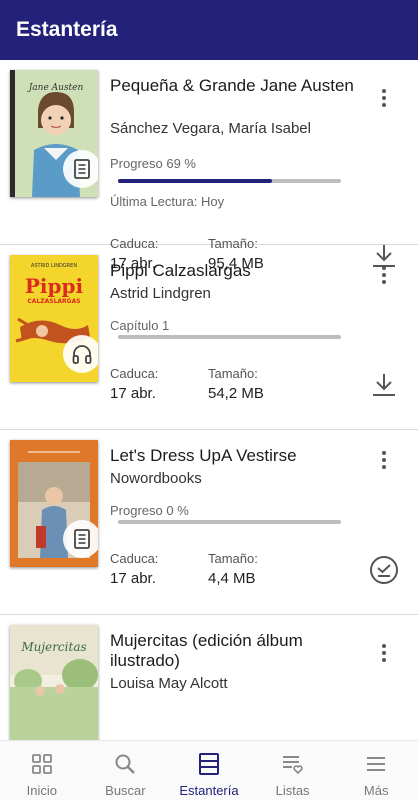  I want to click on reading-status: Progreso 0 %, so click(149, 510).